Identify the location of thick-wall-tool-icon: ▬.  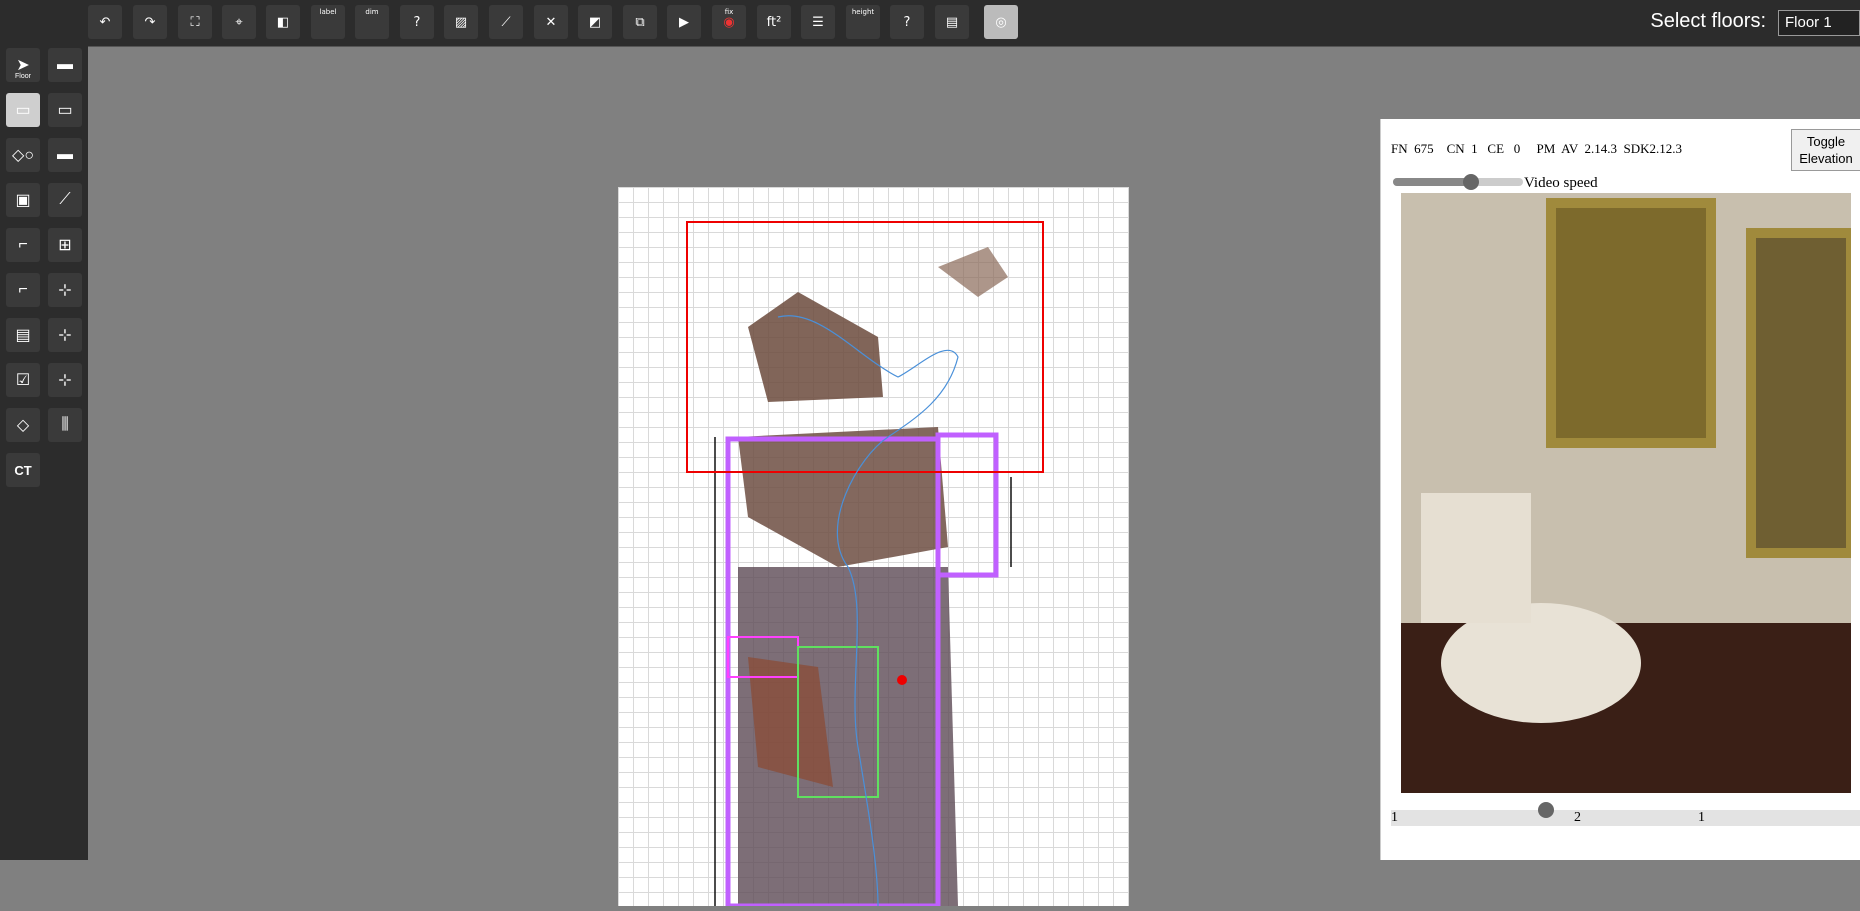
(65, 154).